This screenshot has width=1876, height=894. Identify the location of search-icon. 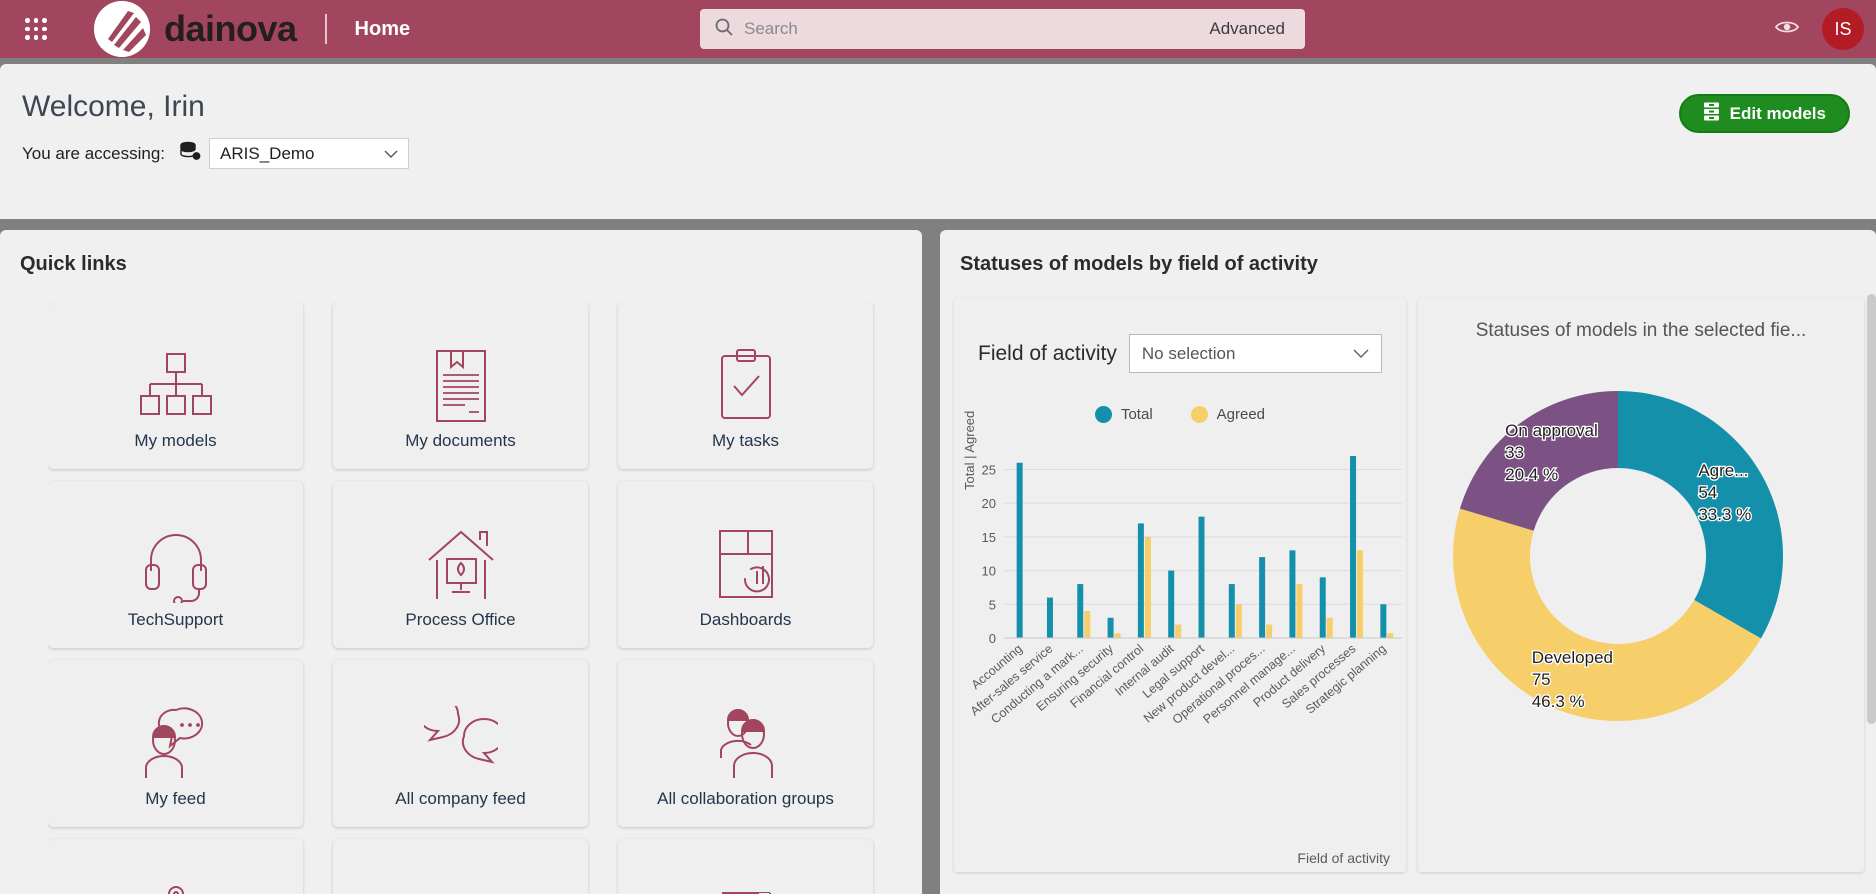
(724, 29).